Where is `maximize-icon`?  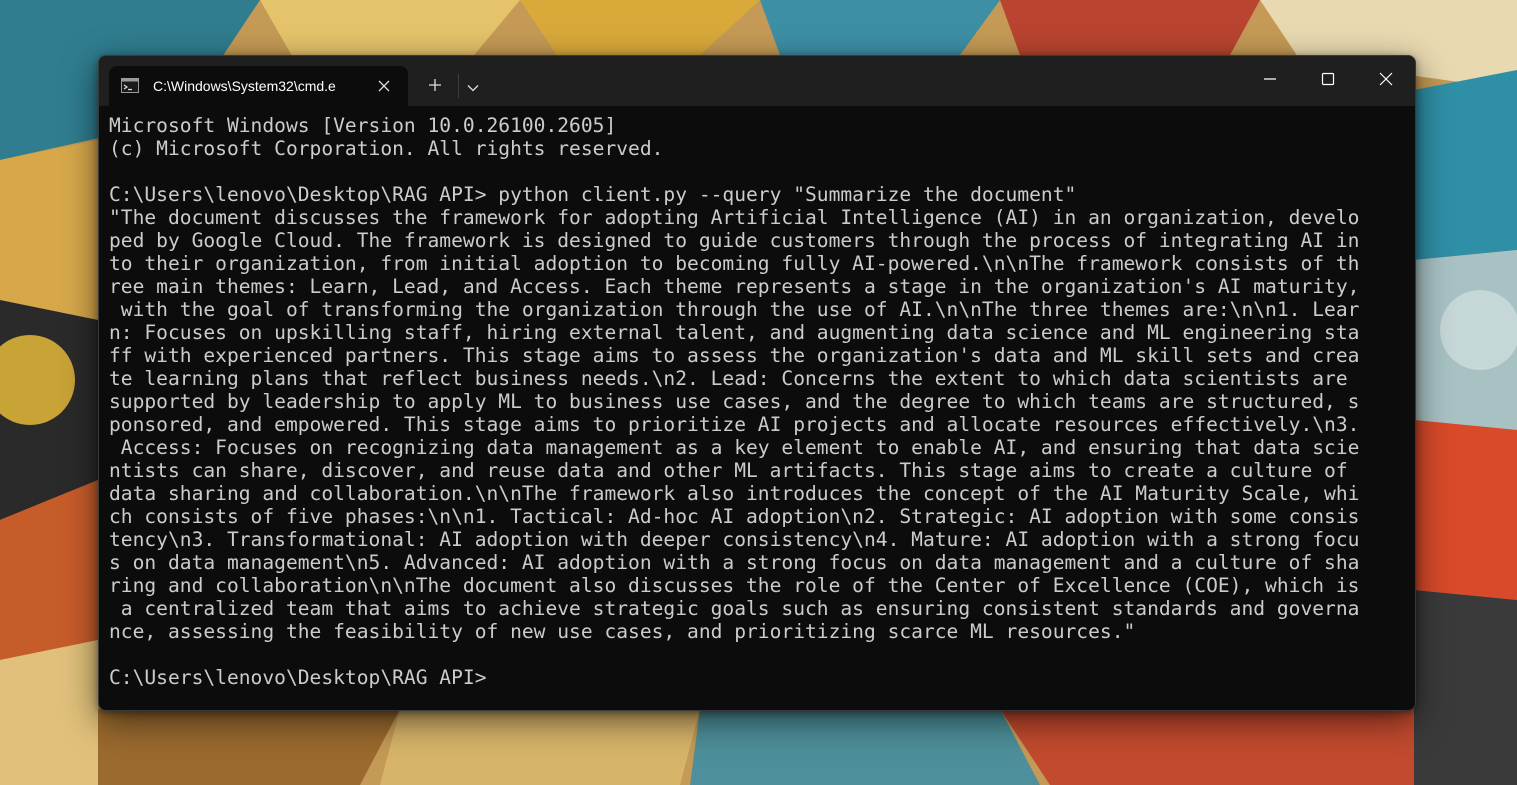 maximize-icon is located at coordinates (1328, 80).